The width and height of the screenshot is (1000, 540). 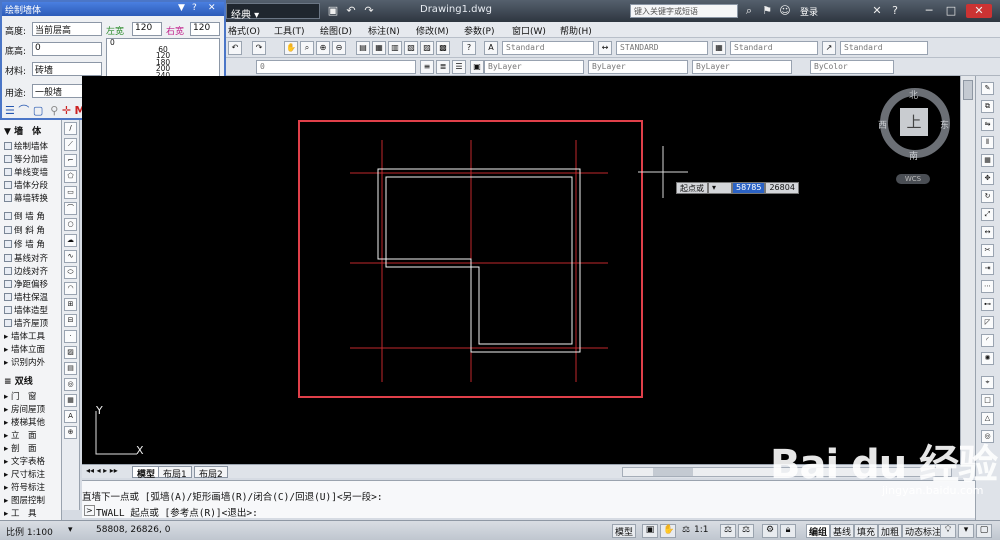 What do you see at coordinates (70, 224) in the screenshot?
I see `circle-icon: ○` at bounding box center [70, 224].